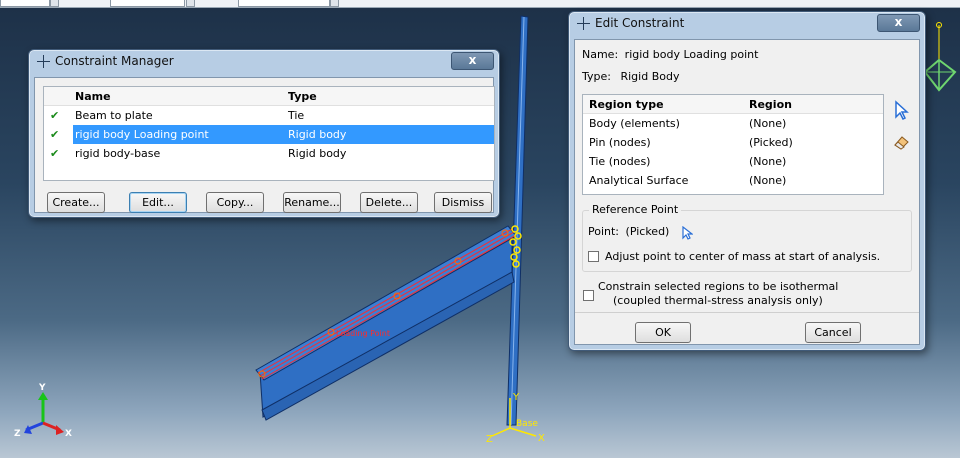 The image size is (960, 458). I want to click on constraint-manager-titlebar: Constraint Manager, so click(264, 61).